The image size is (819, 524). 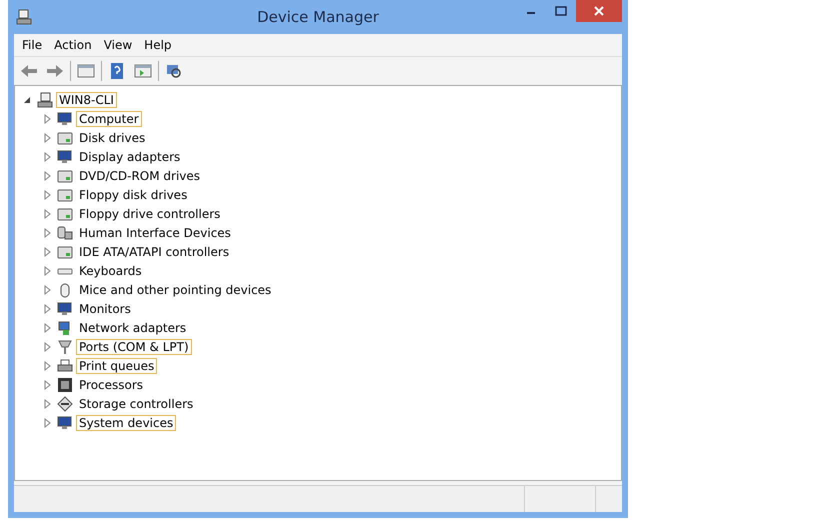 What do you see at coordinates (155, 232) in the screenshot?
I see `tree-item: Human Interface Devices` at bounding box center [155, 232].